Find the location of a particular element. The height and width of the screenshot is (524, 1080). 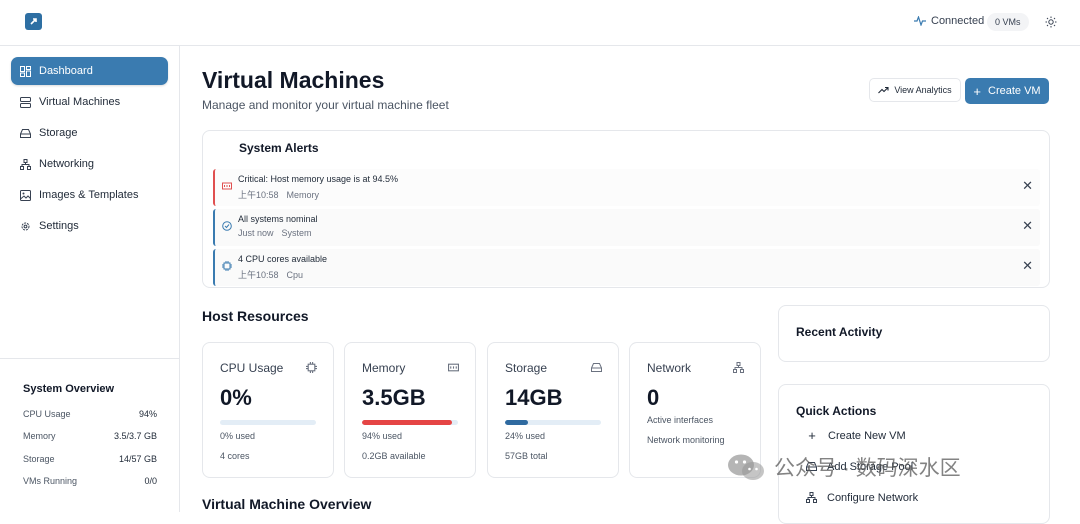

connection-status: Connected is located at coordinates (949, 21).